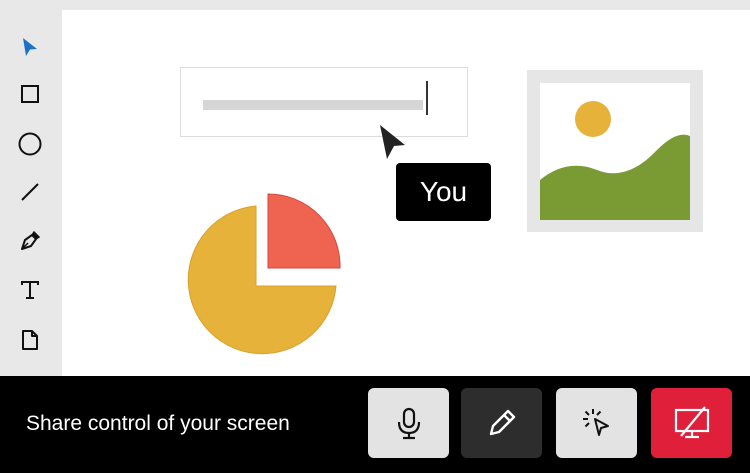 The width and height of the screenshot is (750, 473). I want to click on line-tool, so click(30, 192).